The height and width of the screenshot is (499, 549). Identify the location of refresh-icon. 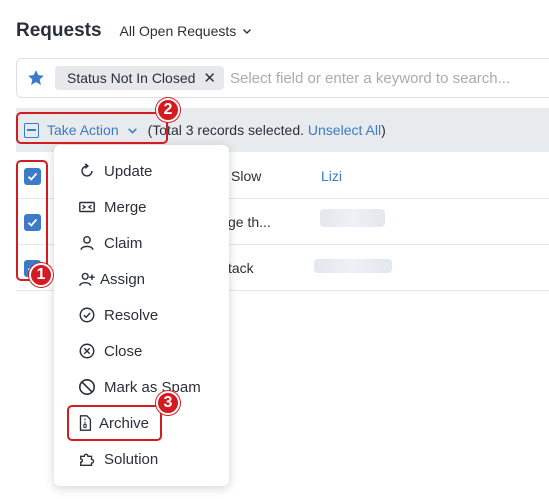
(87, 170).